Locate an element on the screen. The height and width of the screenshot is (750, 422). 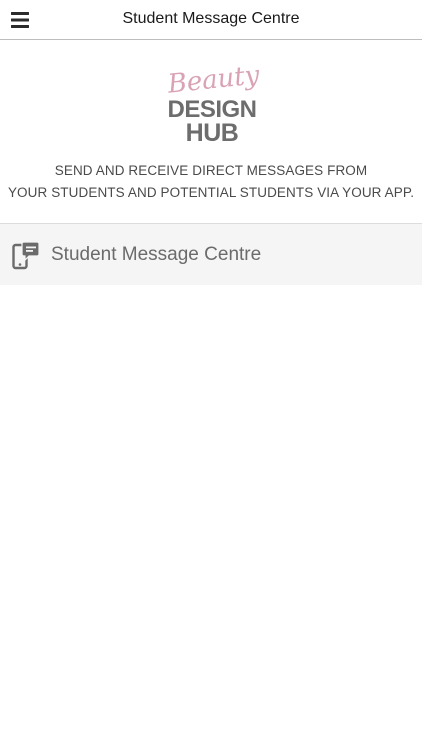
description-line-1: SEND AND RECEIVE DIRECT MESSAGES FROM is located at coordinates (211, 170).